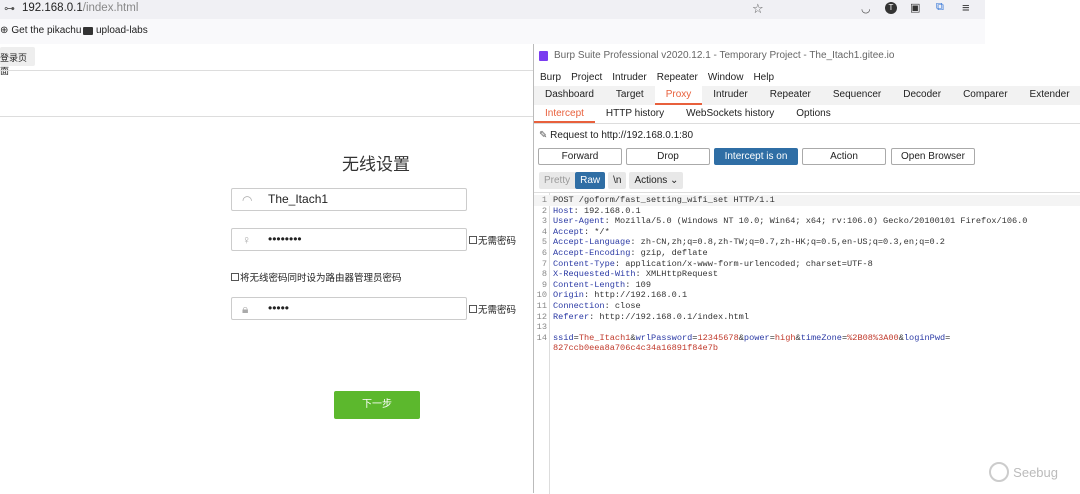  I want to click on param-name: wrlPassword, so click(664, 337).